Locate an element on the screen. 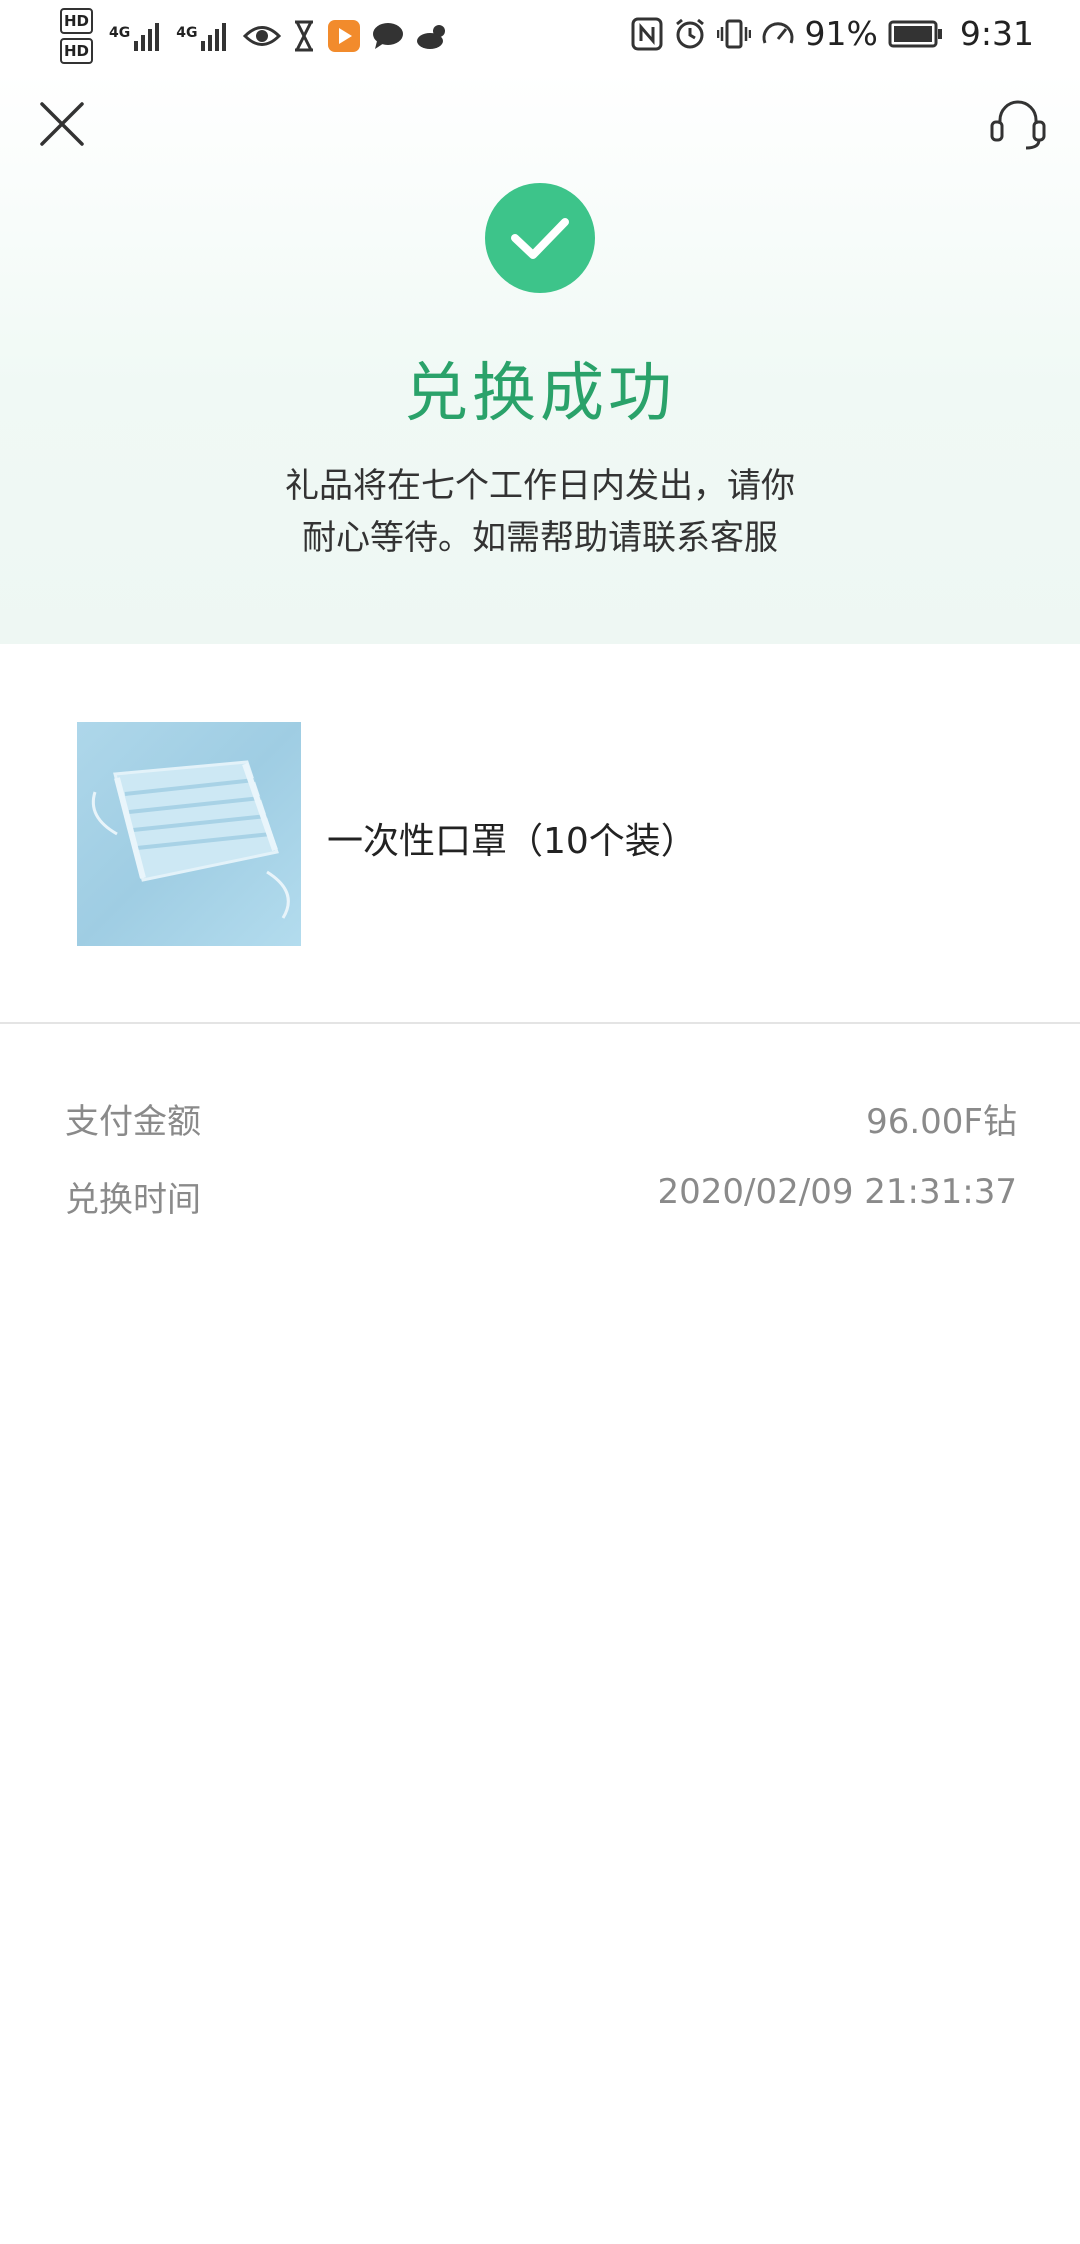 This screenshot has height=2244, width=1080. hd-icon: HD HD is located at coordinates (77, 36).